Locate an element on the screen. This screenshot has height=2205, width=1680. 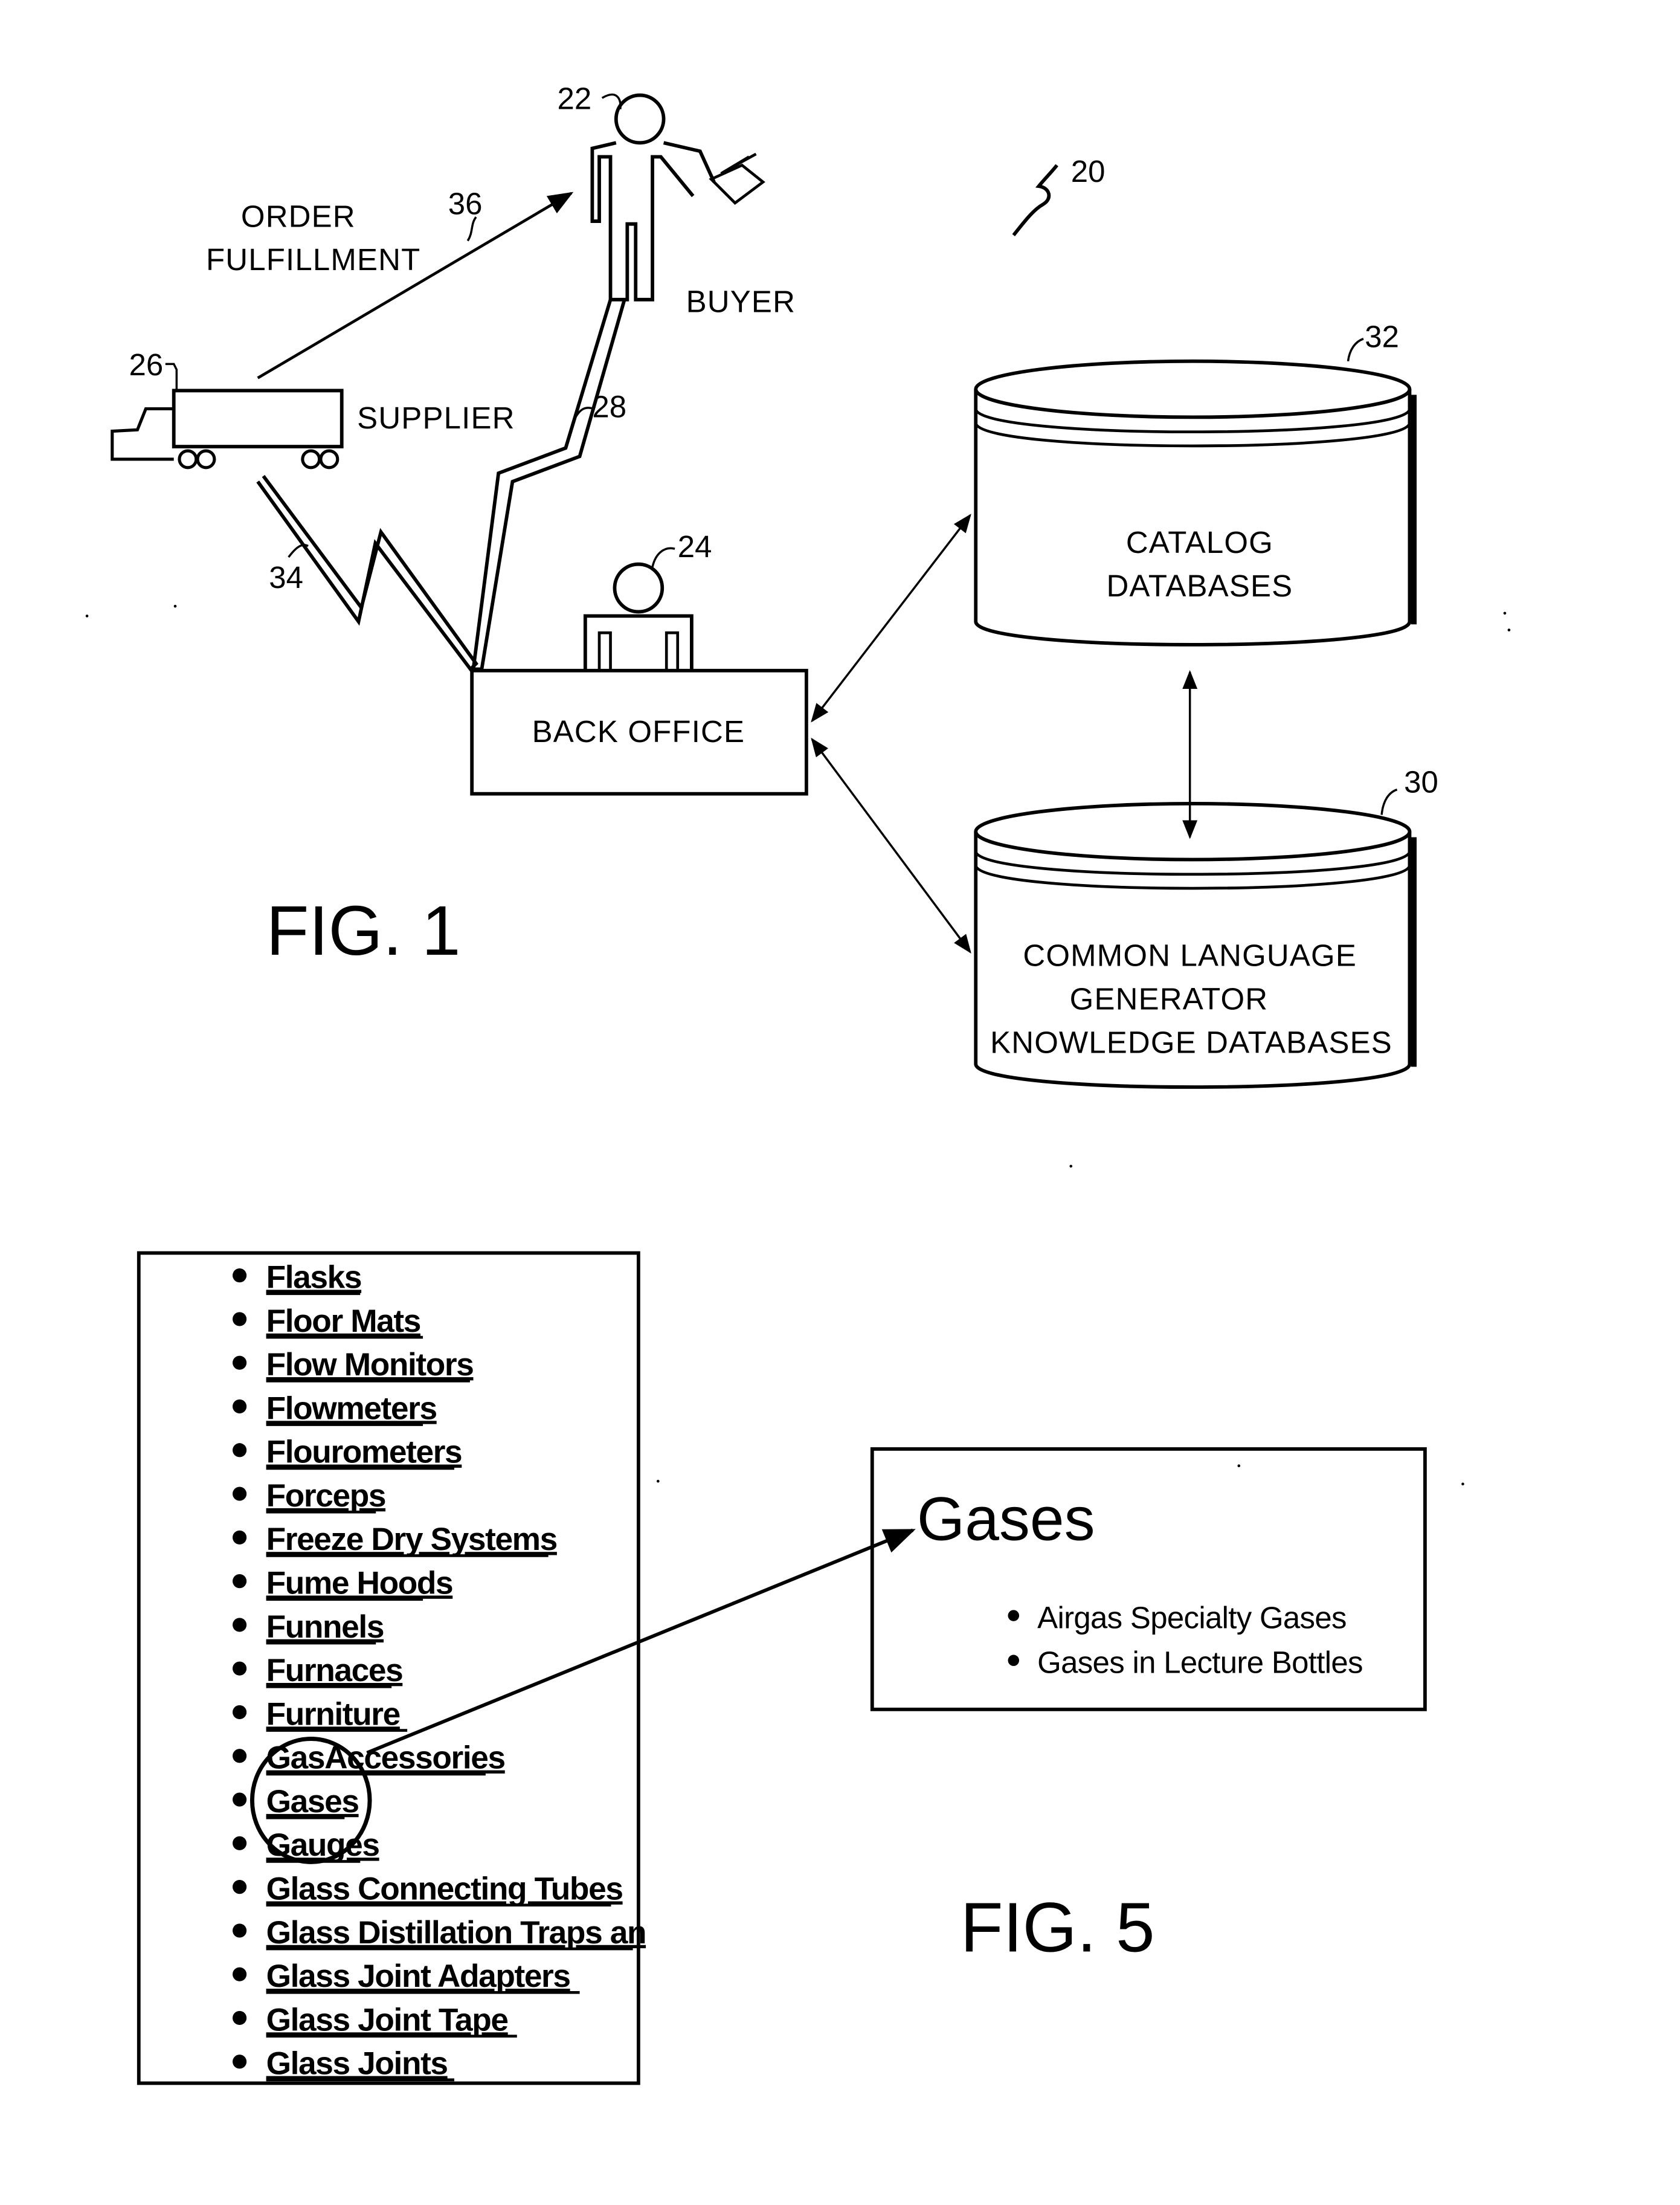
knowledge-db-label-line2: GENERATOR is located at coordinates (1169, 998).